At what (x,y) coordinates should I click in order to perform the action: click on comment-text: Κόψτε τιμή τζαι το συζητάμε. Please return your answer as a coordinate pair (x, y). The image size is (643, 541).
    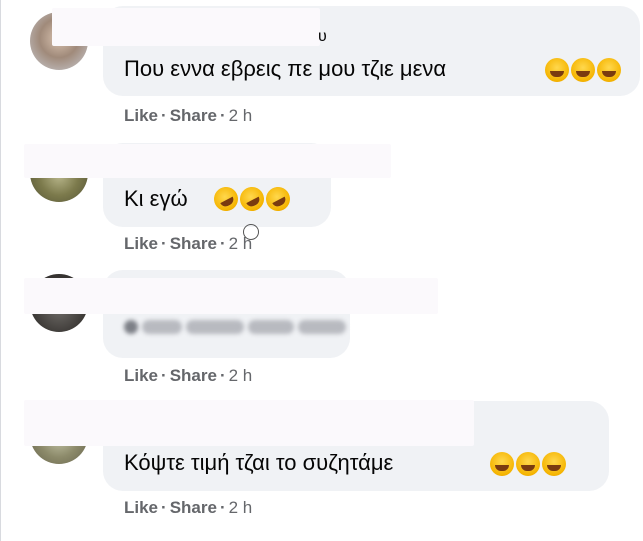
    Looking at the image, I should click on (259, 462).